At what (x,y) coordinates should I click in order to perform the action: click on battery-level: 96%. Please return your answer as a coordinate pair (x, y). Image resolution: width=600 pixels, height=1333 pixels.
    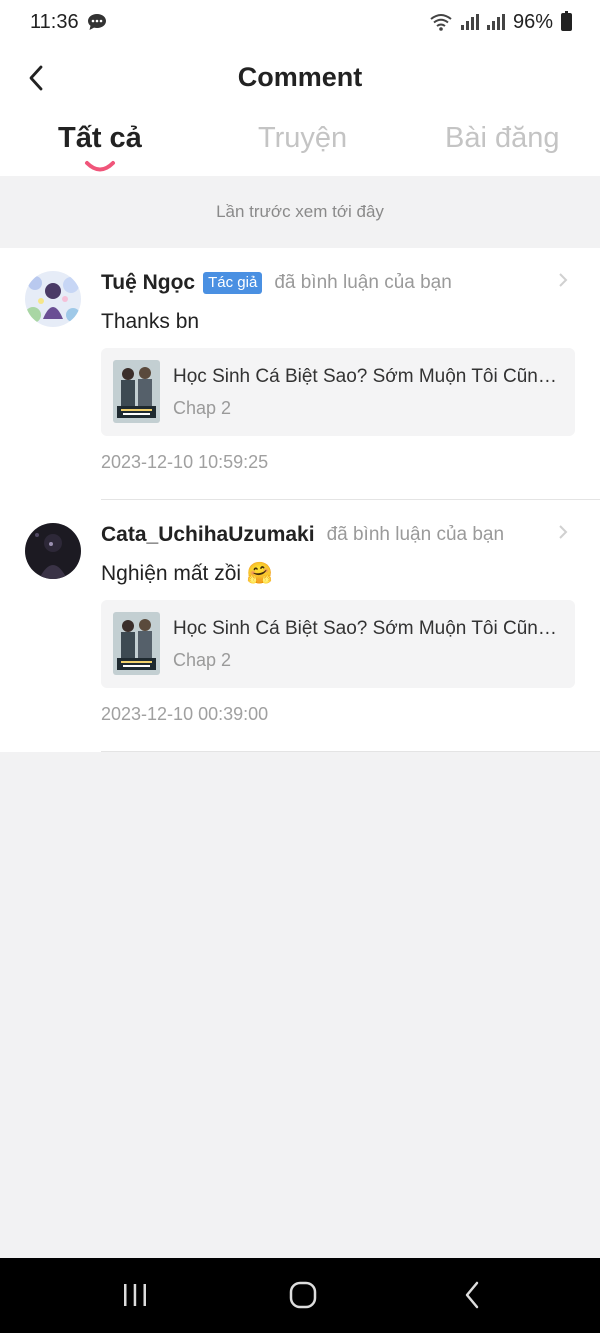
    Looking at the image, I should click on (532, 21).